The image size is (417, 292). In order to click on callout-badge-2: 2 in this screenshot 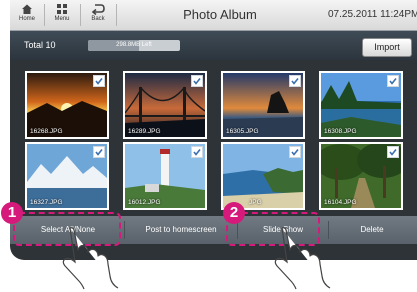, I will do `click(234, 213)`.